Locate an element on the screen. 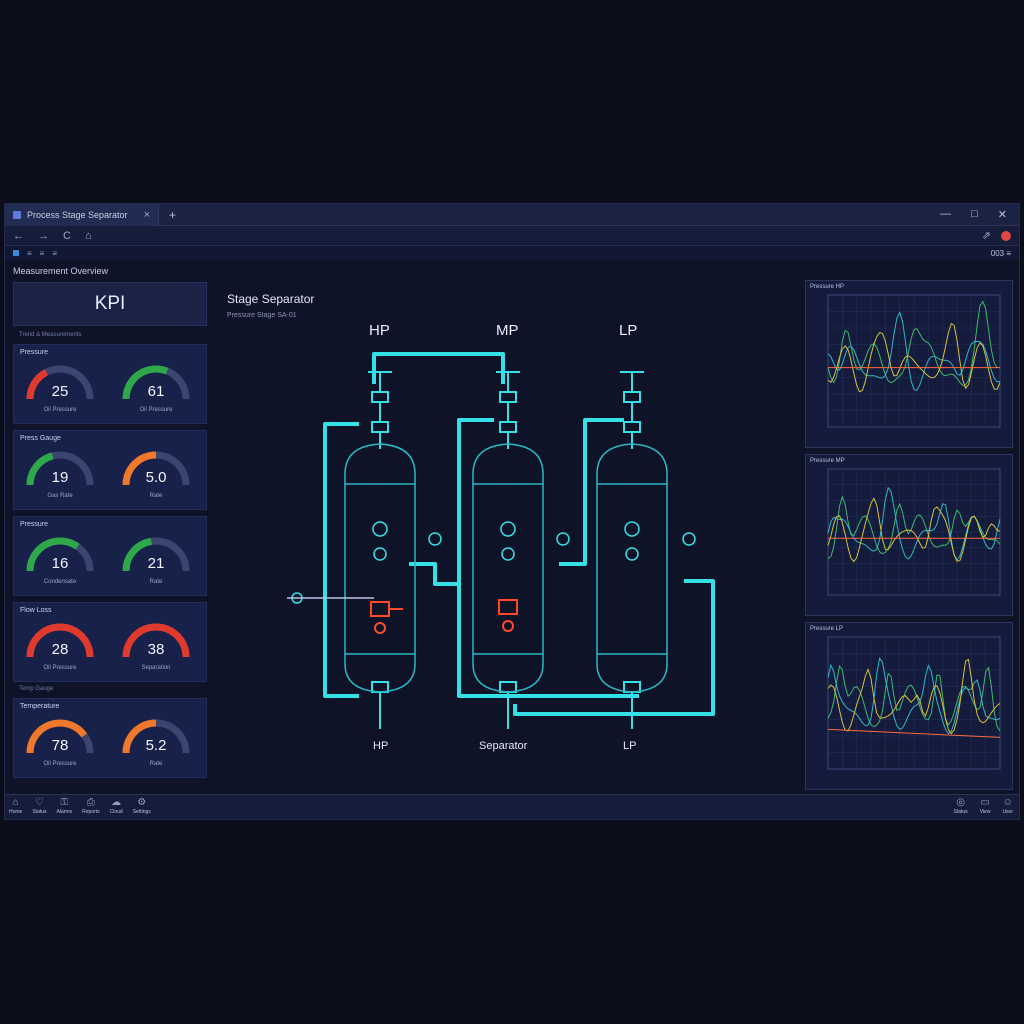 This screenshot has height=1024, width=1024. vessel-hp is located at coordinates (380, 568).